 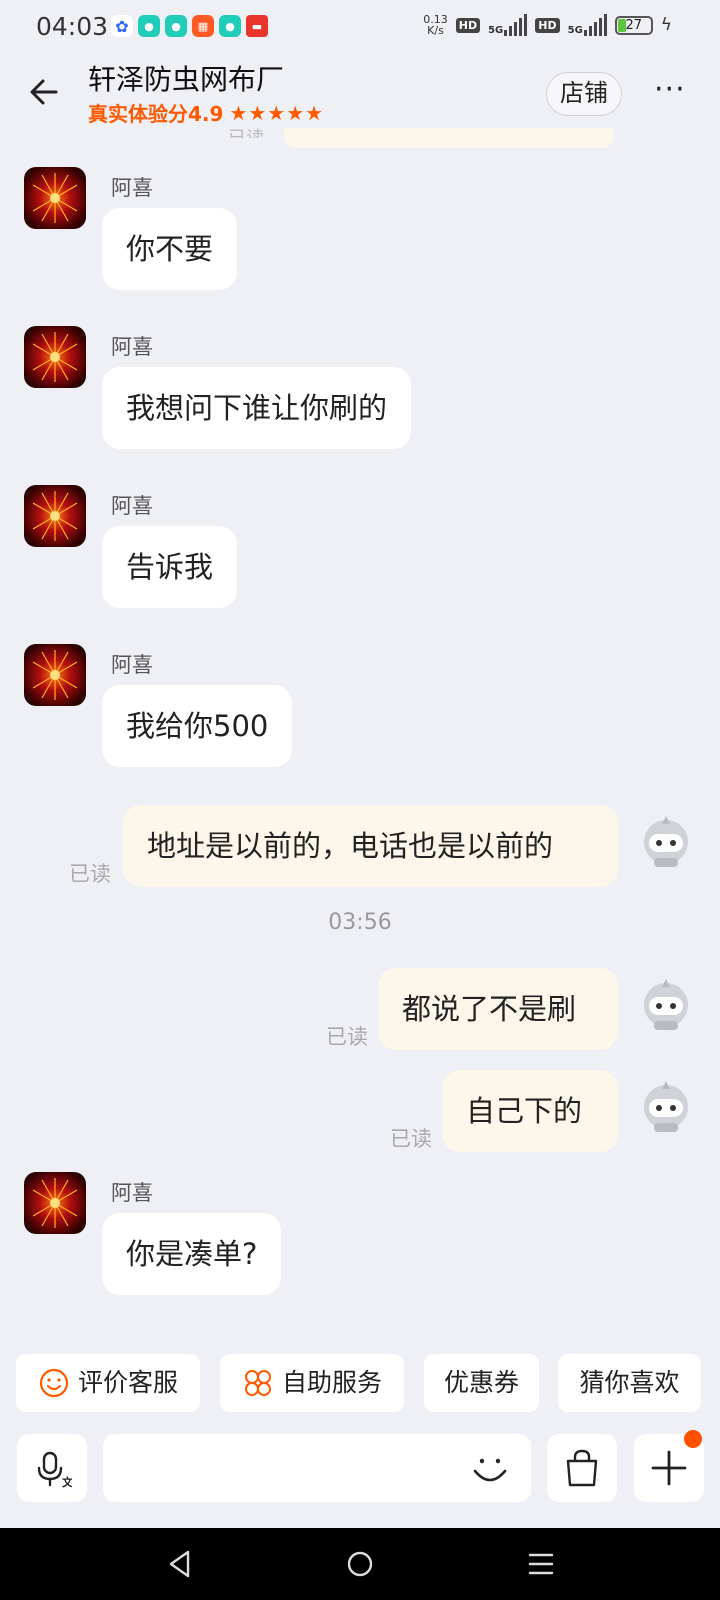 What do you see at coordinates (180, 1564) in the screenshot?
I see `nav-back-icon` at bounding box center [180, 1564].